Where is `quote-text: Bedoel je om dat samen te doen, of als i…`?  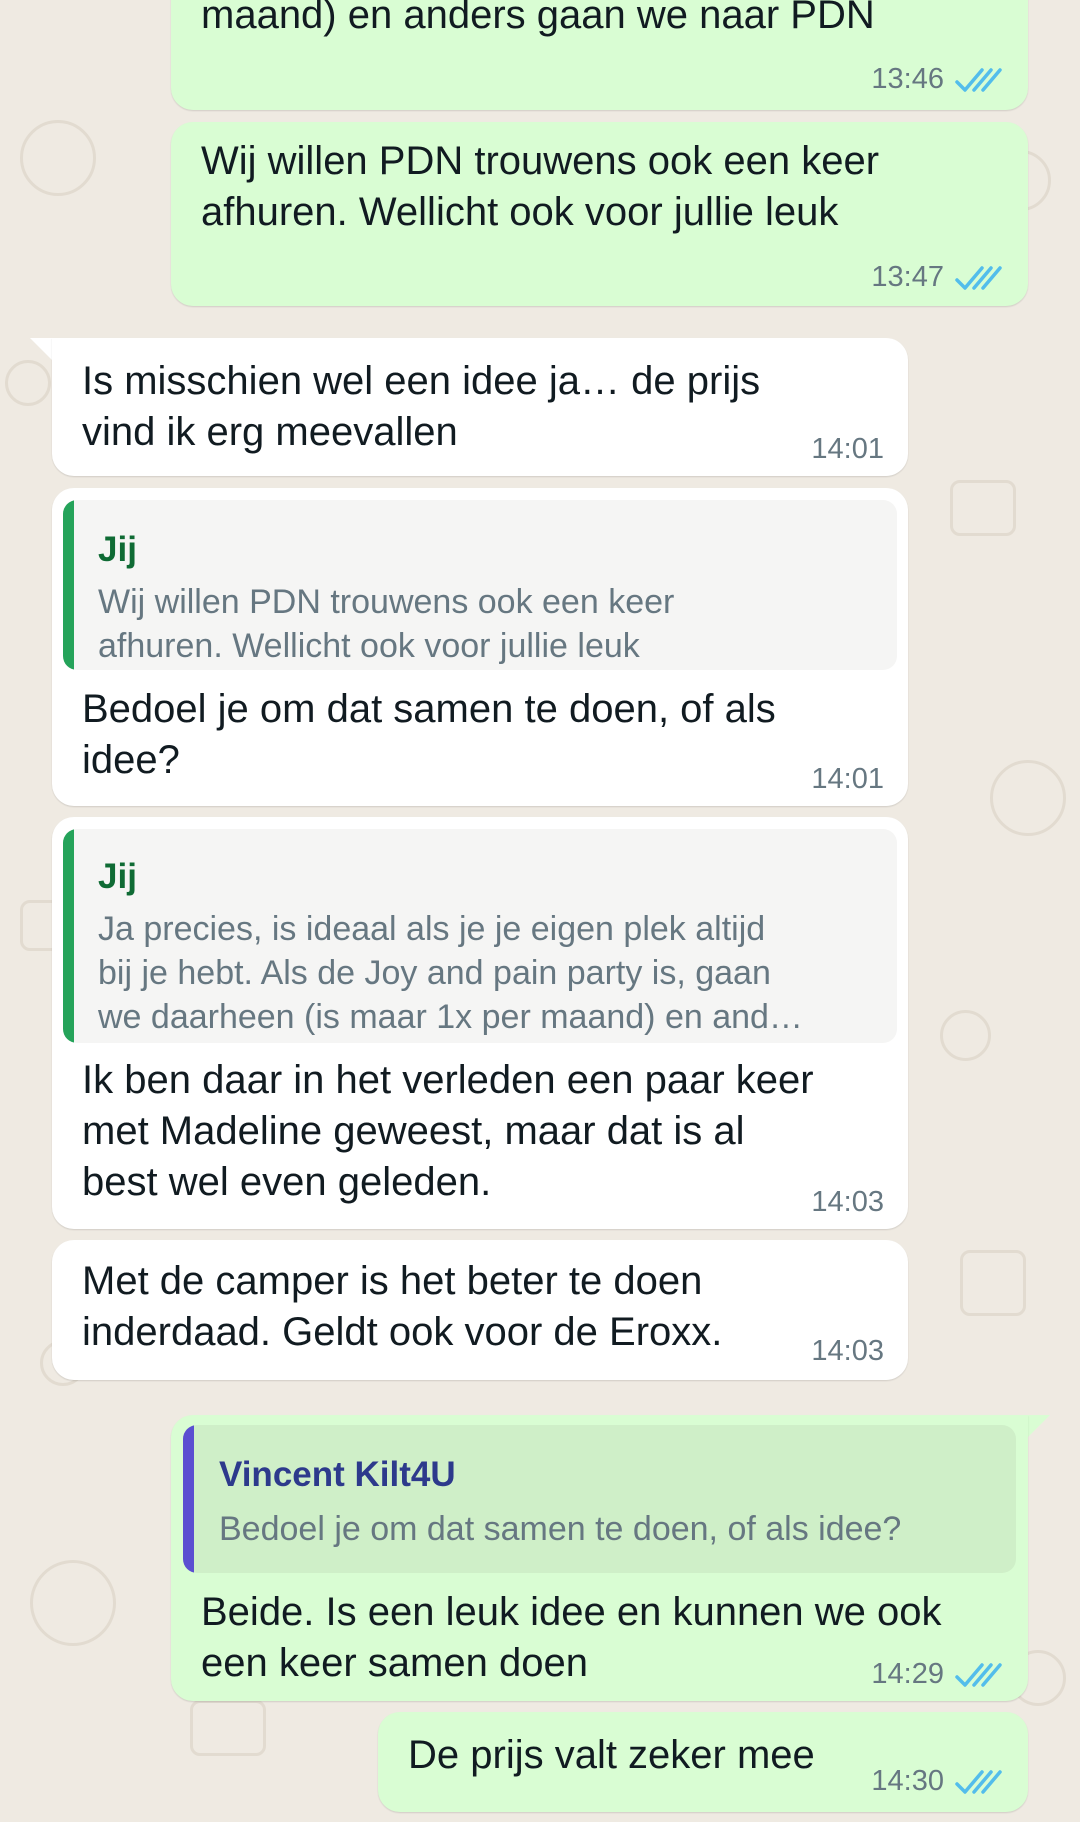
quote-text: Bedoel je om dat samen te doen, of als i… is located at coordinates (560, 1529).